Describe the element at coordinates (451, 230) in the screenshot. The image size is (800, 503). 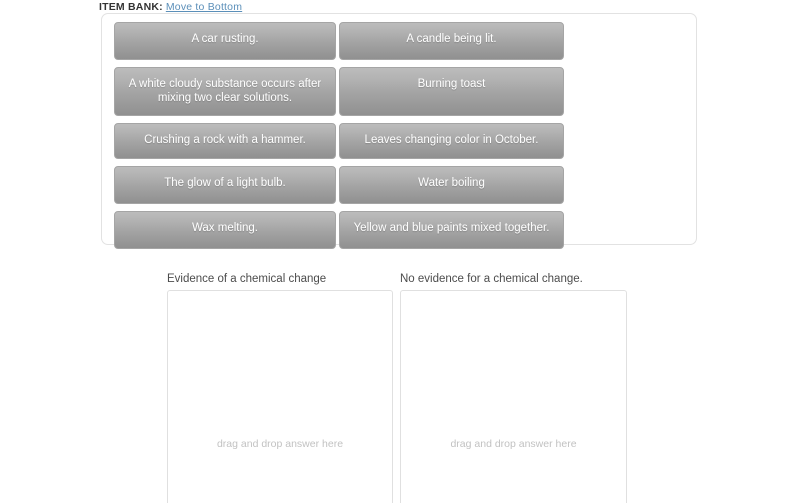
I see `item-tile: Yellow and blue paints mixed together.` at that location.